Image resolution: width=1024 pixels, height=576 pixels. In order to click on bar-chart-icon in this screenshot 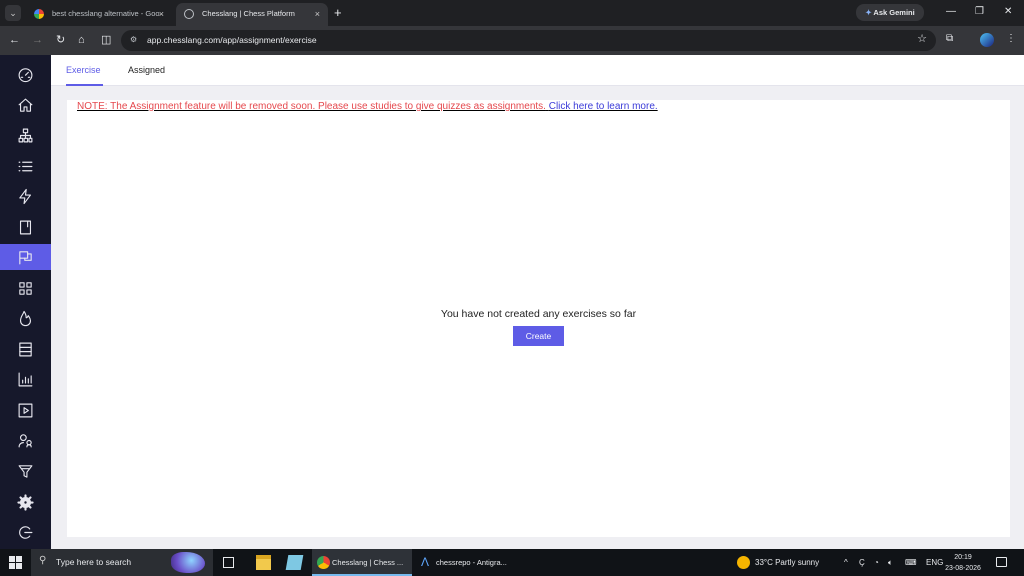, I will do `click(25, 379)`.